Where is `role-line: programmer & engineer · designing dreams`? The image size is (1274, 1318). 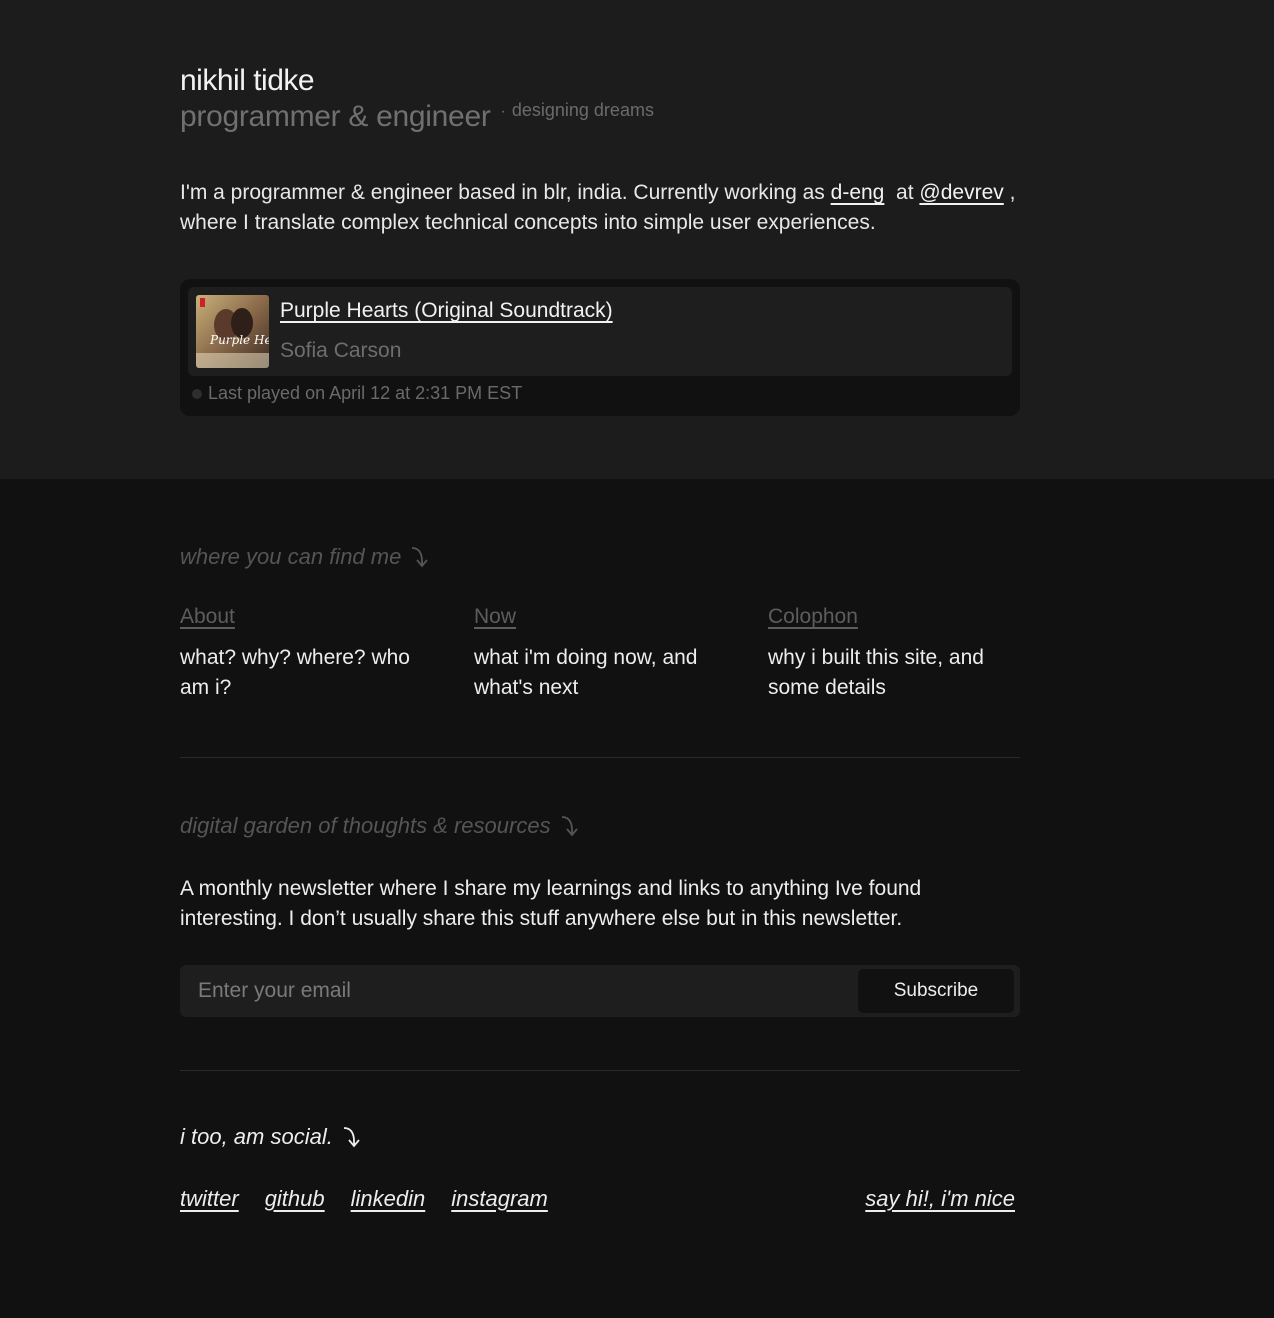
role-line: programmer & engineer · designing dreams is located at coordinates (417, 117).